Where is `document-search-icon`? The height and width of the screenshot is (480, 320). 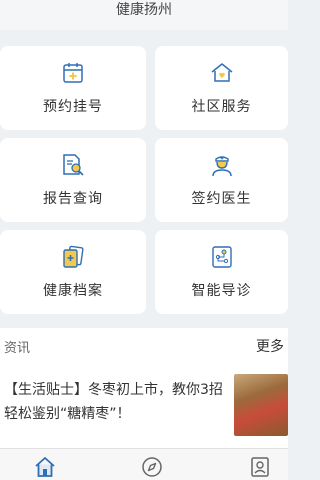
document-search-icon is located at coordinates (73, 165).